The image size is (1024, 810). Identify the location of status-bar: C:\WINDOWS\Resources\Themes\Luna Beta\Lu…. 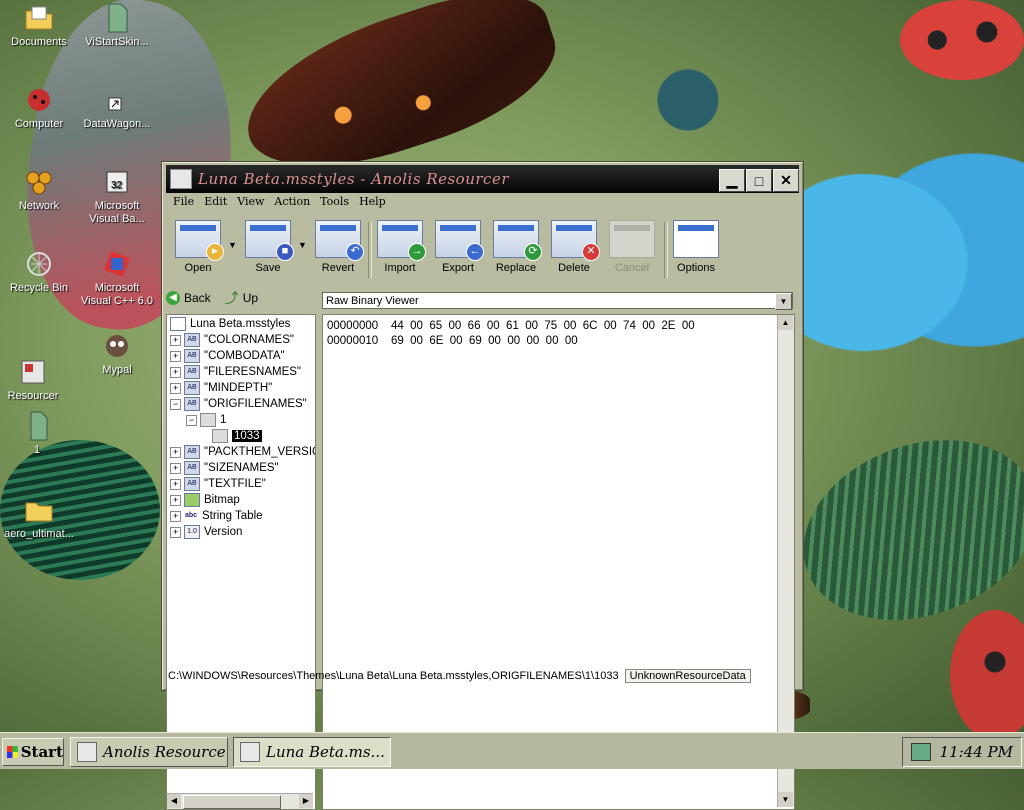
(482, 676).